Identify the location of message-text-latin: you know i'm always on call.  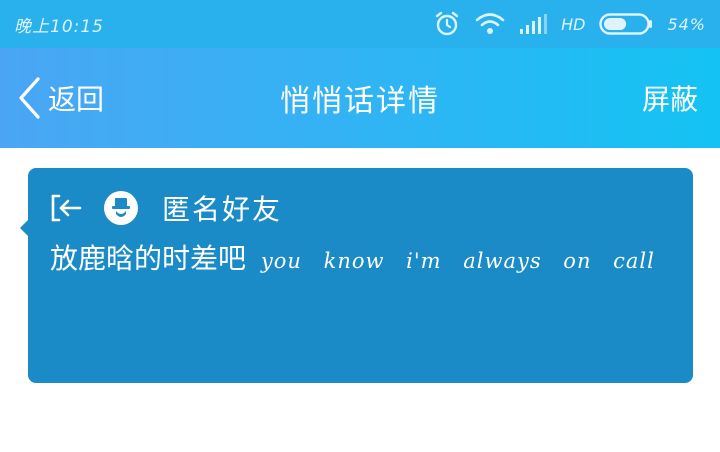
(457, 261).